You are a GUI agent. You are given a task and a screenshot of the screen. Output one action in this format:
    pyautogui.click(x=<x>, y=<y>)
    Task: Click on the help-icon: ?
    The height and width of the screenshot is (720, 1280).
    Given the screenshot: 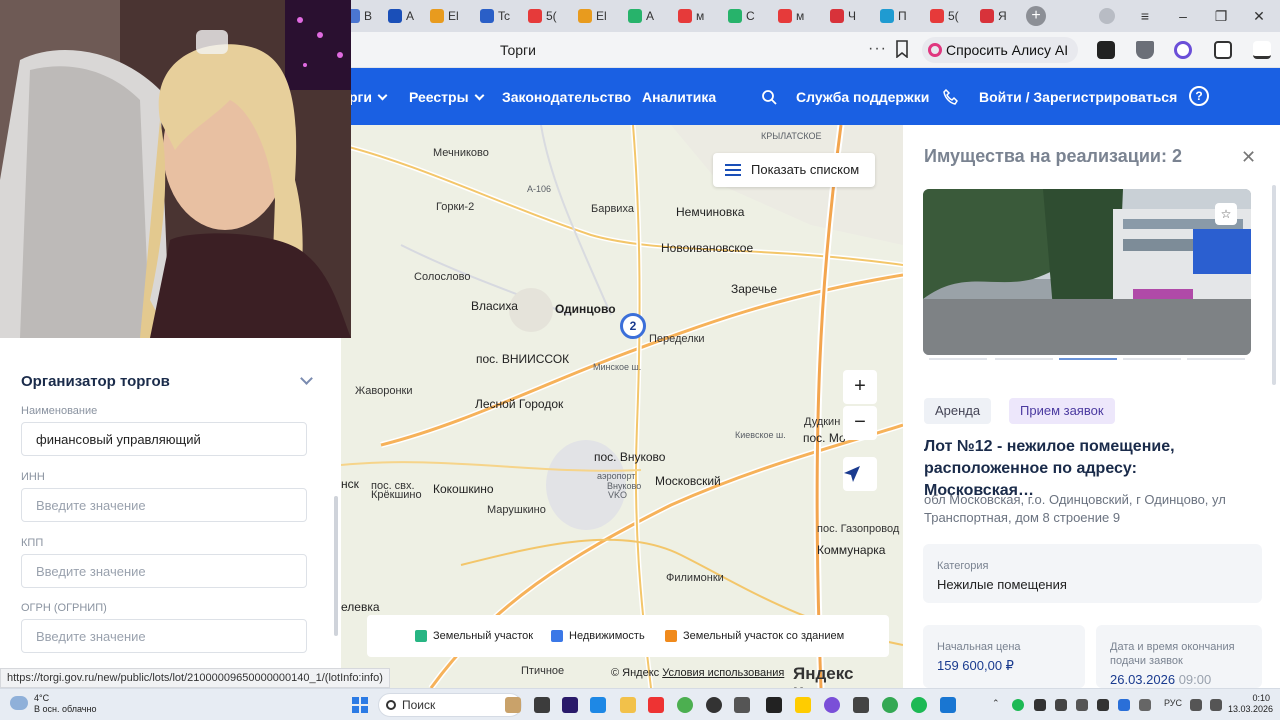 What is the action you would take?
    pyautogui.click(x=1199, y=96)
    